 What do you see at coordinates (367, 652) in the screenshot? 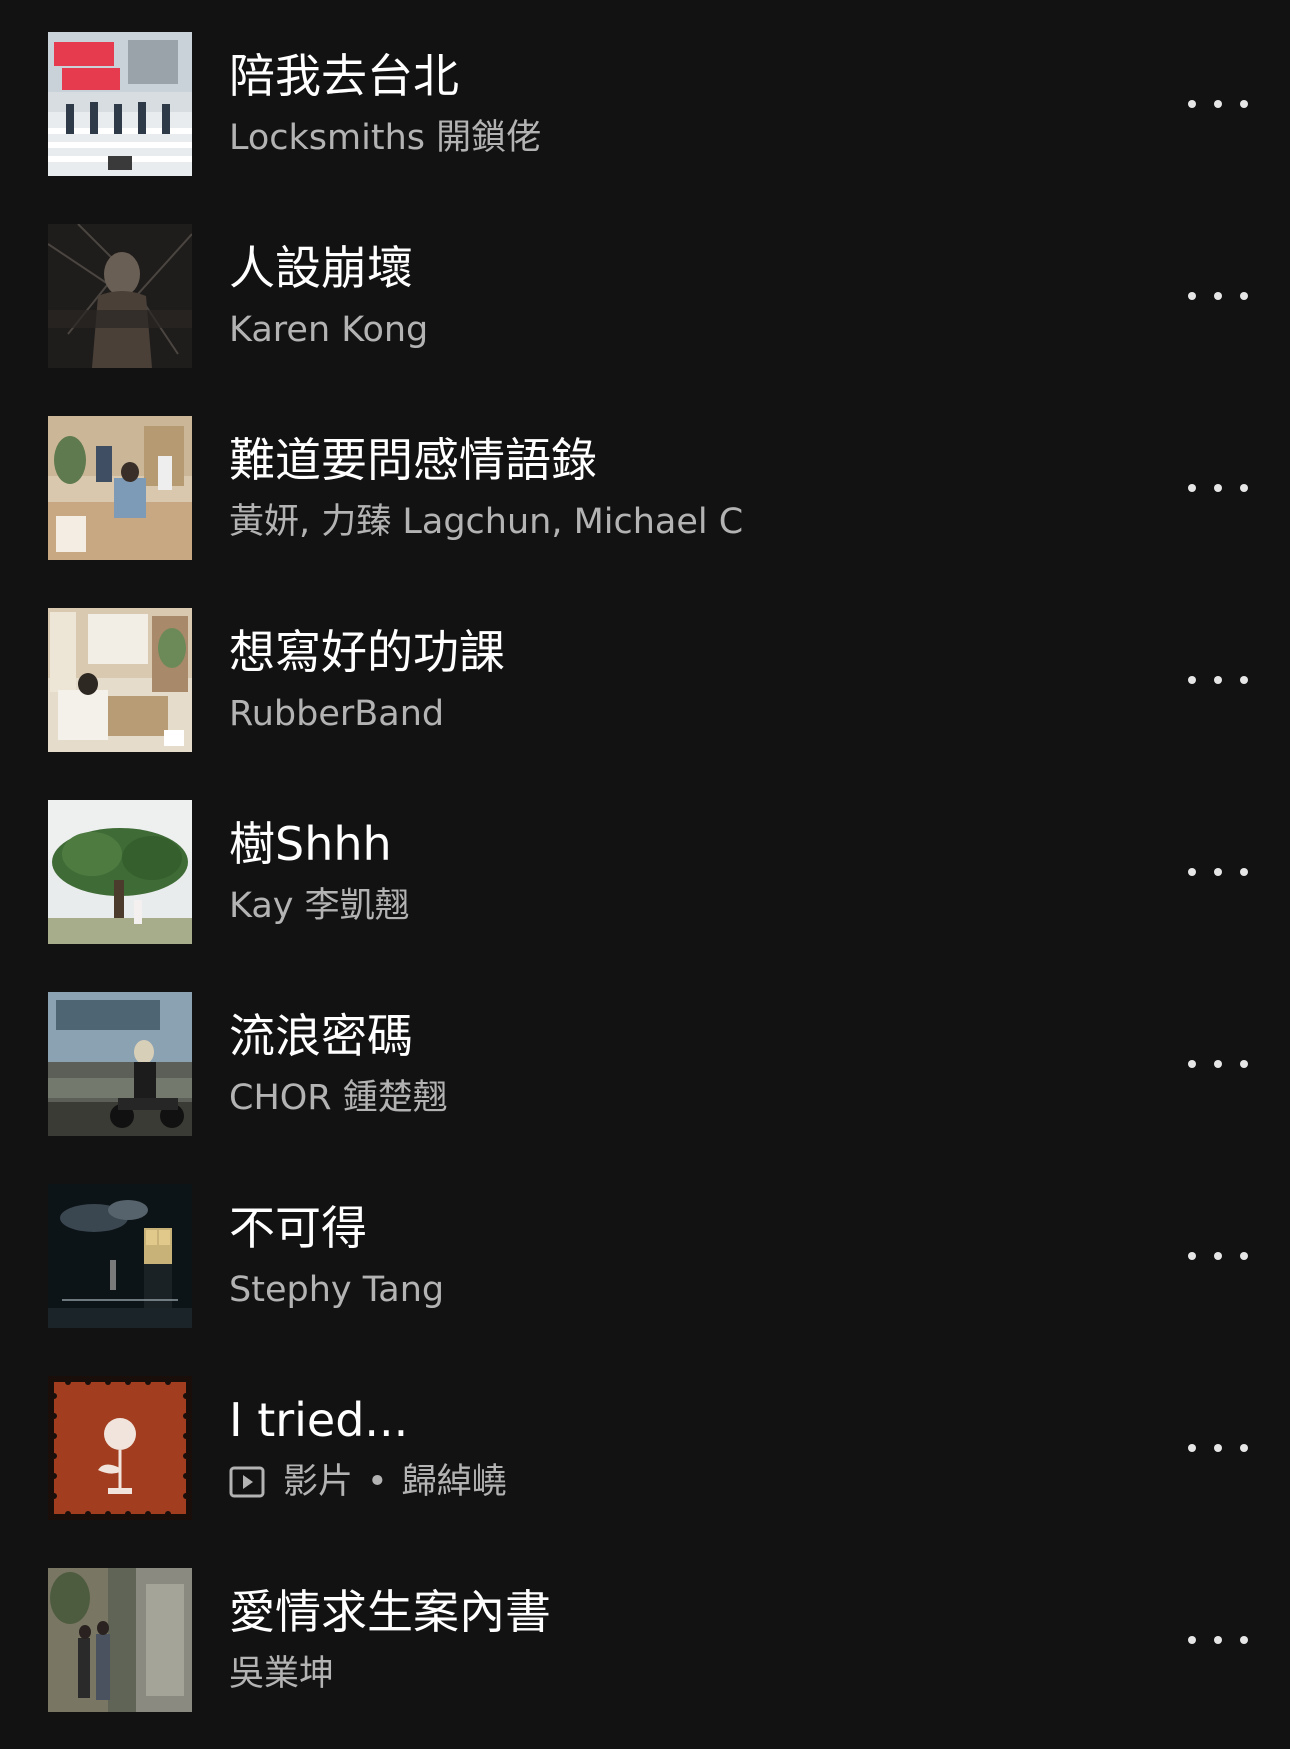
I see `track-title: 想寫好的功課` at bounding box center [367, 652].